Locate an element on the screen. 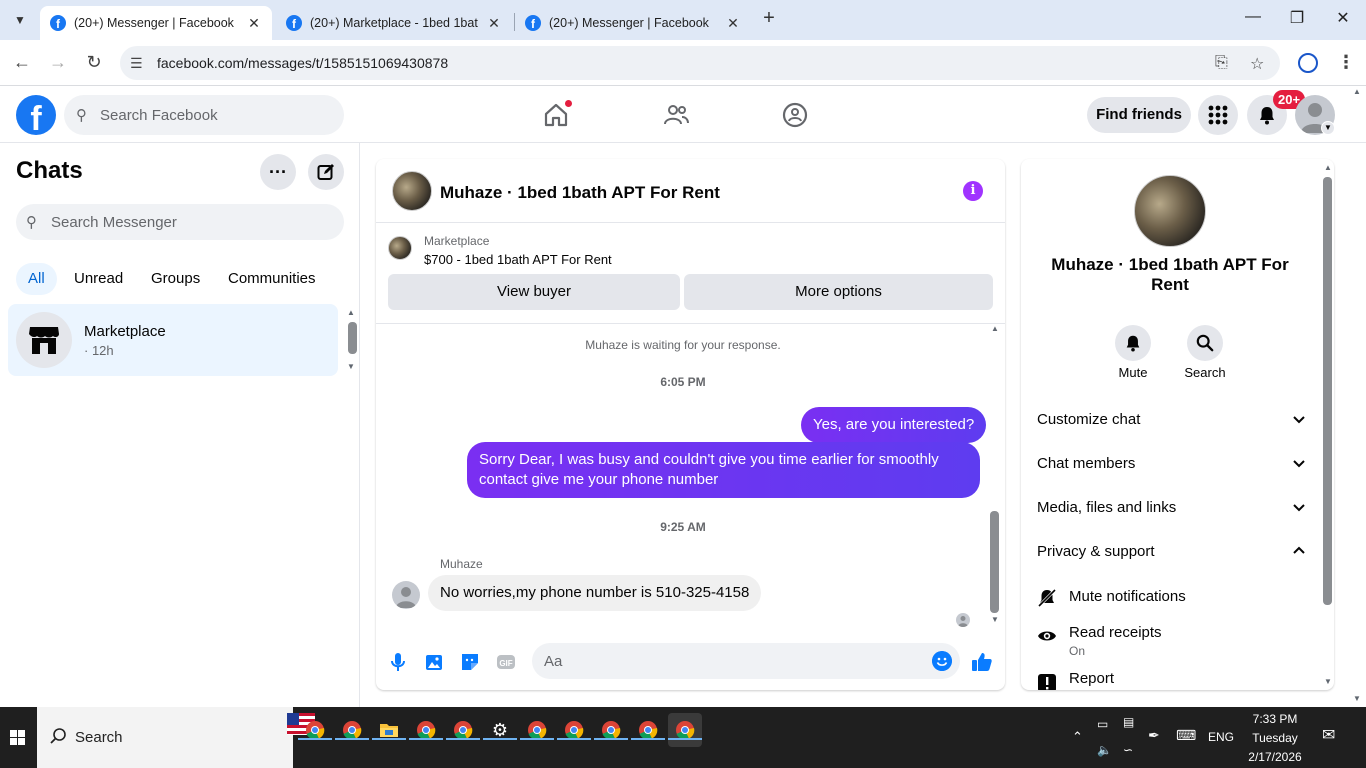 The width and height of the screenshot is (1366, 768). reload-icon: ↻ is located at coordinates (94, 62).